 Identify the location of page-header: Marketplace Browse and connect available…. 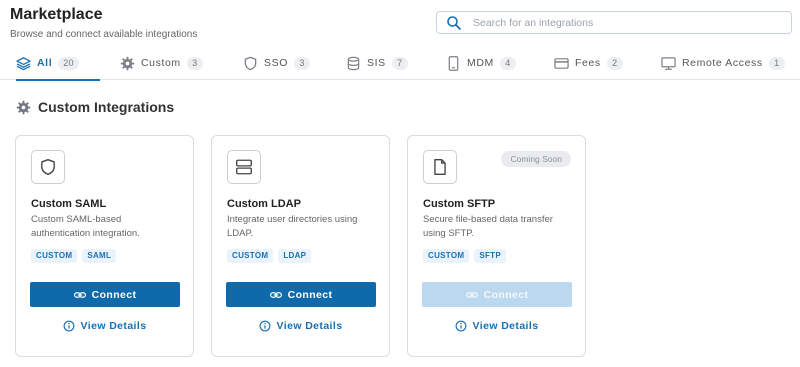
(400, 23).